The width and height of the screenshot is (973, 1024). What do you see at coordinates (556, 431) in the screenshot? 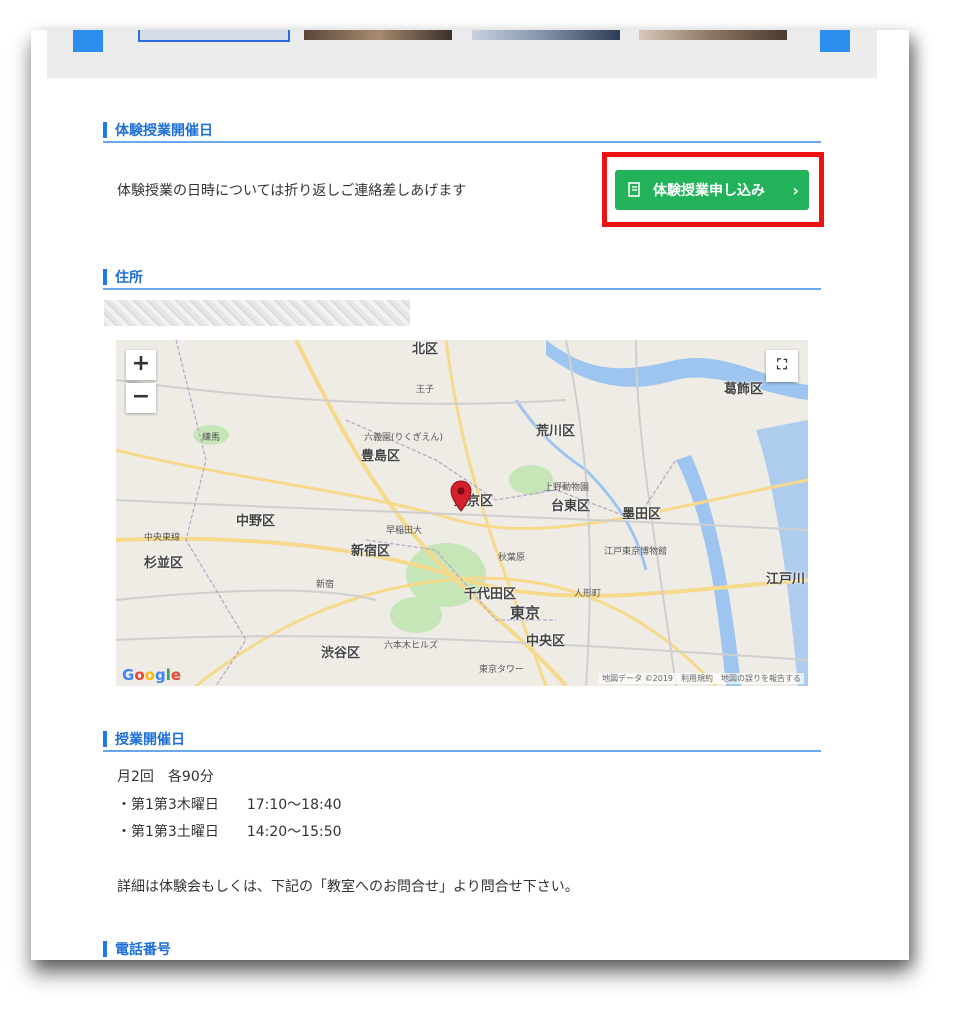
I see `map-label: 荒川区` at bounding box center [556, 431].